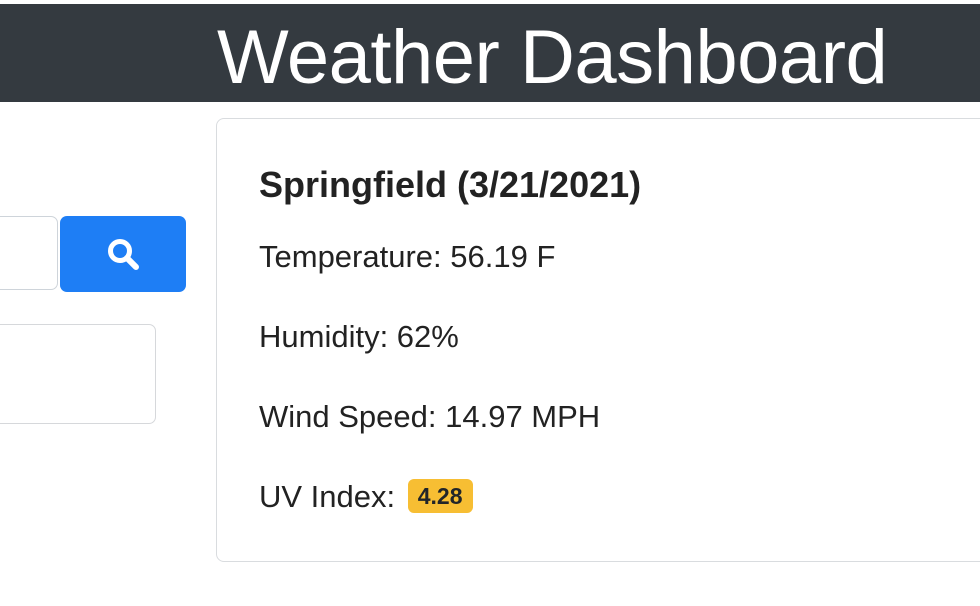 The image size is (980, 606). Describe the element at coordinates (407, 256) in the screenshot. I see `temperature-text: Temperature: 56.19 F` at that location.